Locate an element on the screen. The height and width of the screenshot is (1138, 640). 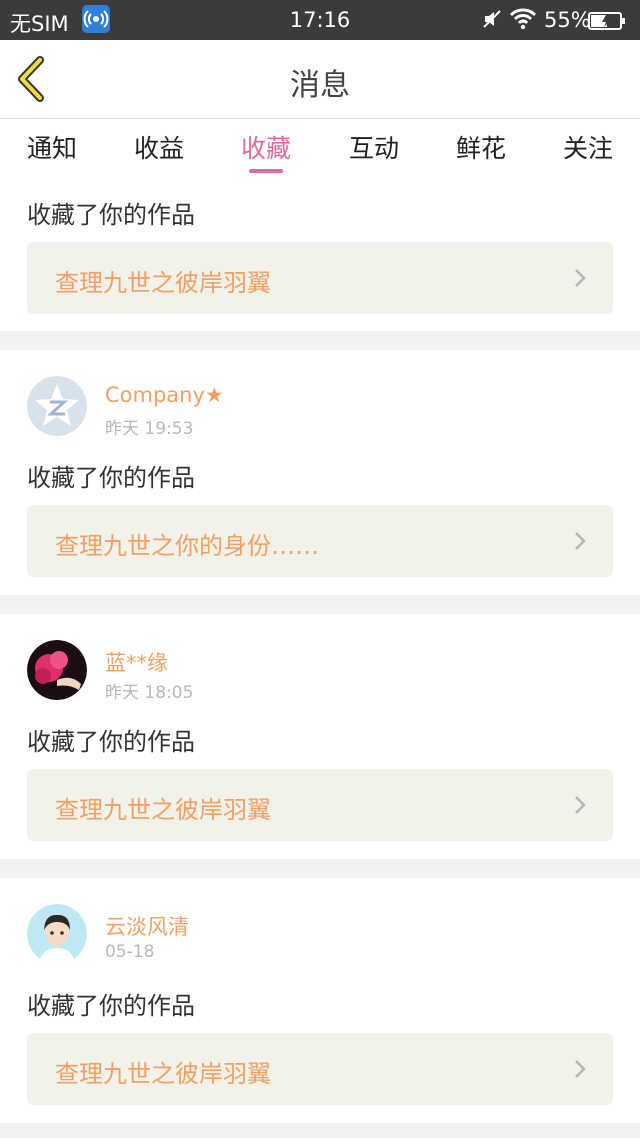
tab-notifications: 通知 is located at coordinates (52, 147).